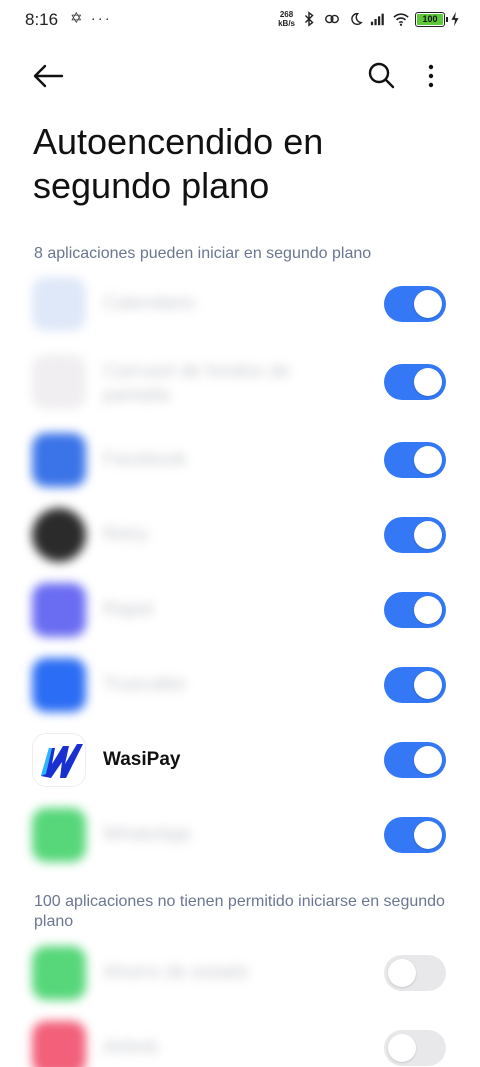 This screenshot has width=480, height=1067. What do you see at coordinates (42, 19) in the screenshot?
I see `status-time: 8:16` at bounding box center [42, 19].